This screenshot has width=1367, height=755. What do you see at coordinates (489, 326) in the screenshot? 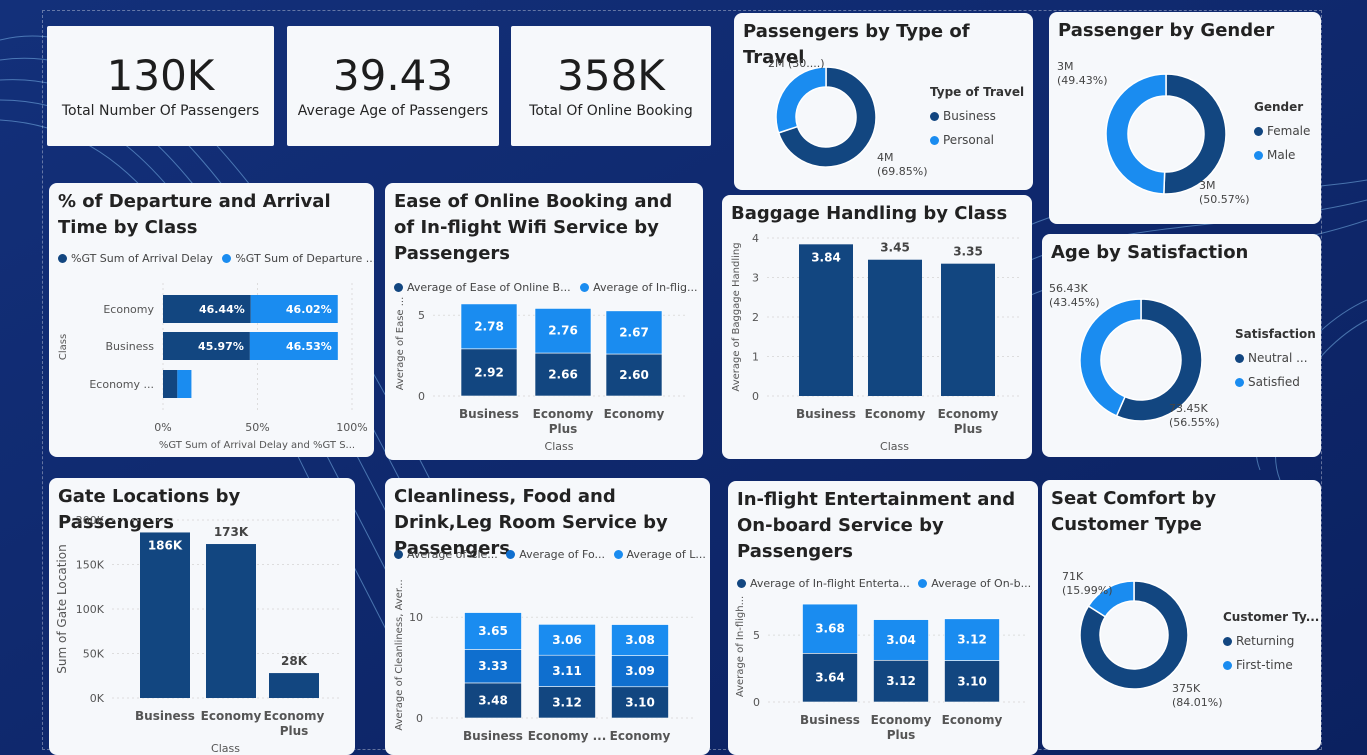
I see `data-label: 2.78` at bounding box center [489, 326].